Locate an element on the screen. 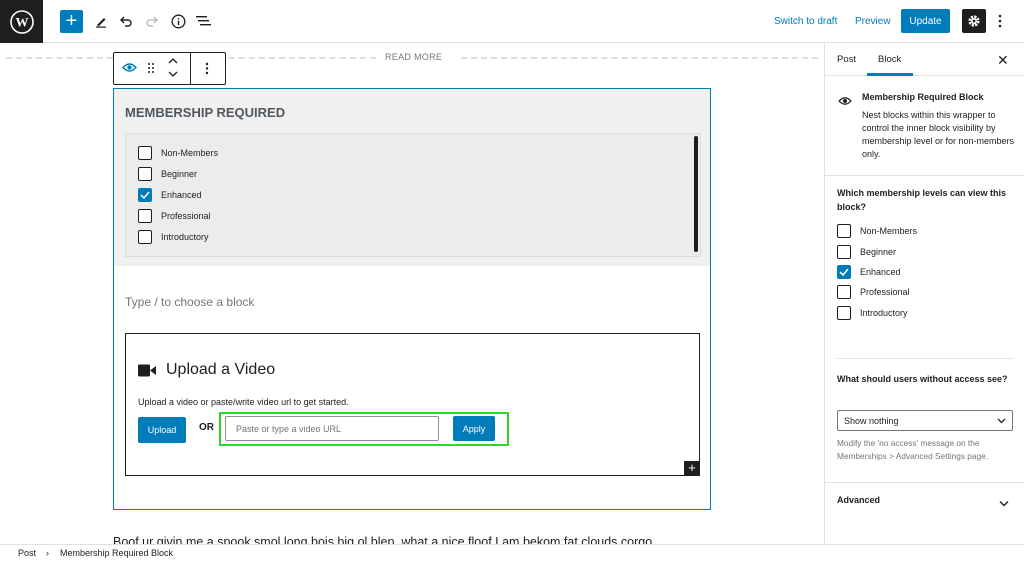  level-option-beginner: Beginner is located at coordinates (167, 174).